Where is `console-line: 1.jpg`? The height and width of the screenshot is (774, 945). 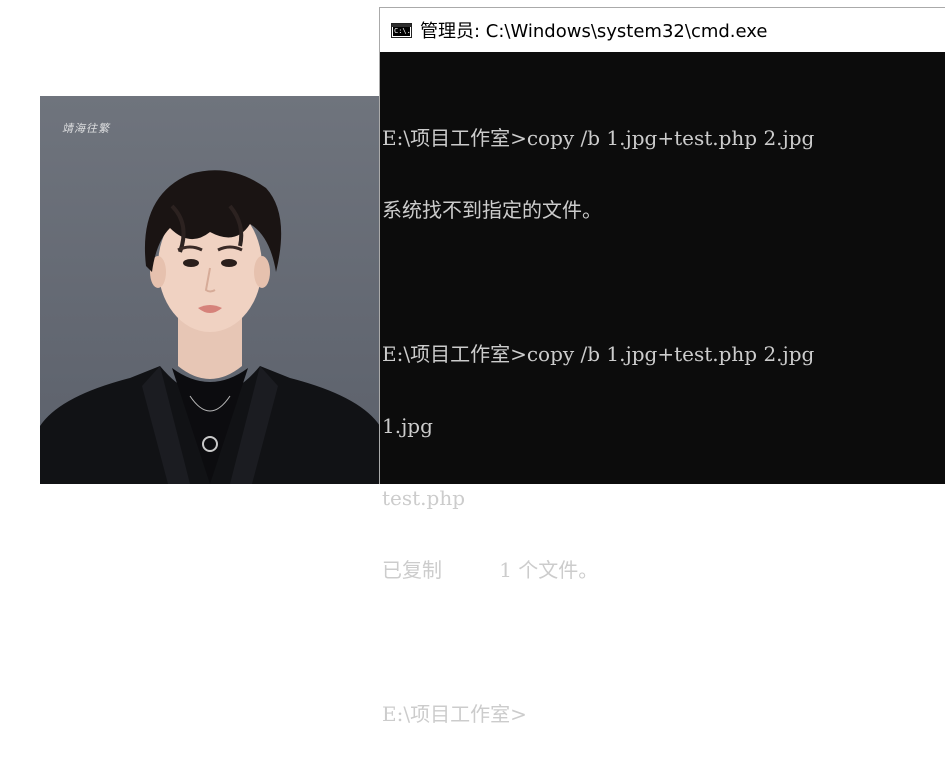 console-line: 1.jpg is located at coordinates (407, 426).